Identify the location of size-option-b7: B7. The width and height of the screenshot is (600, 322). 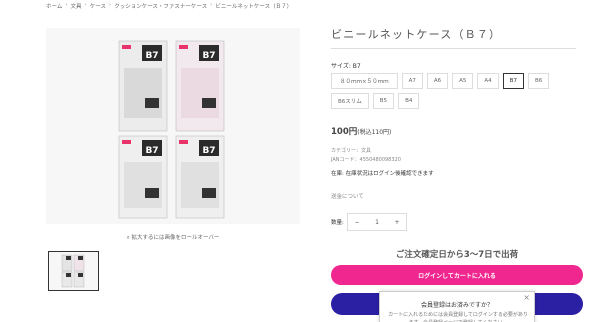
(513, 81).